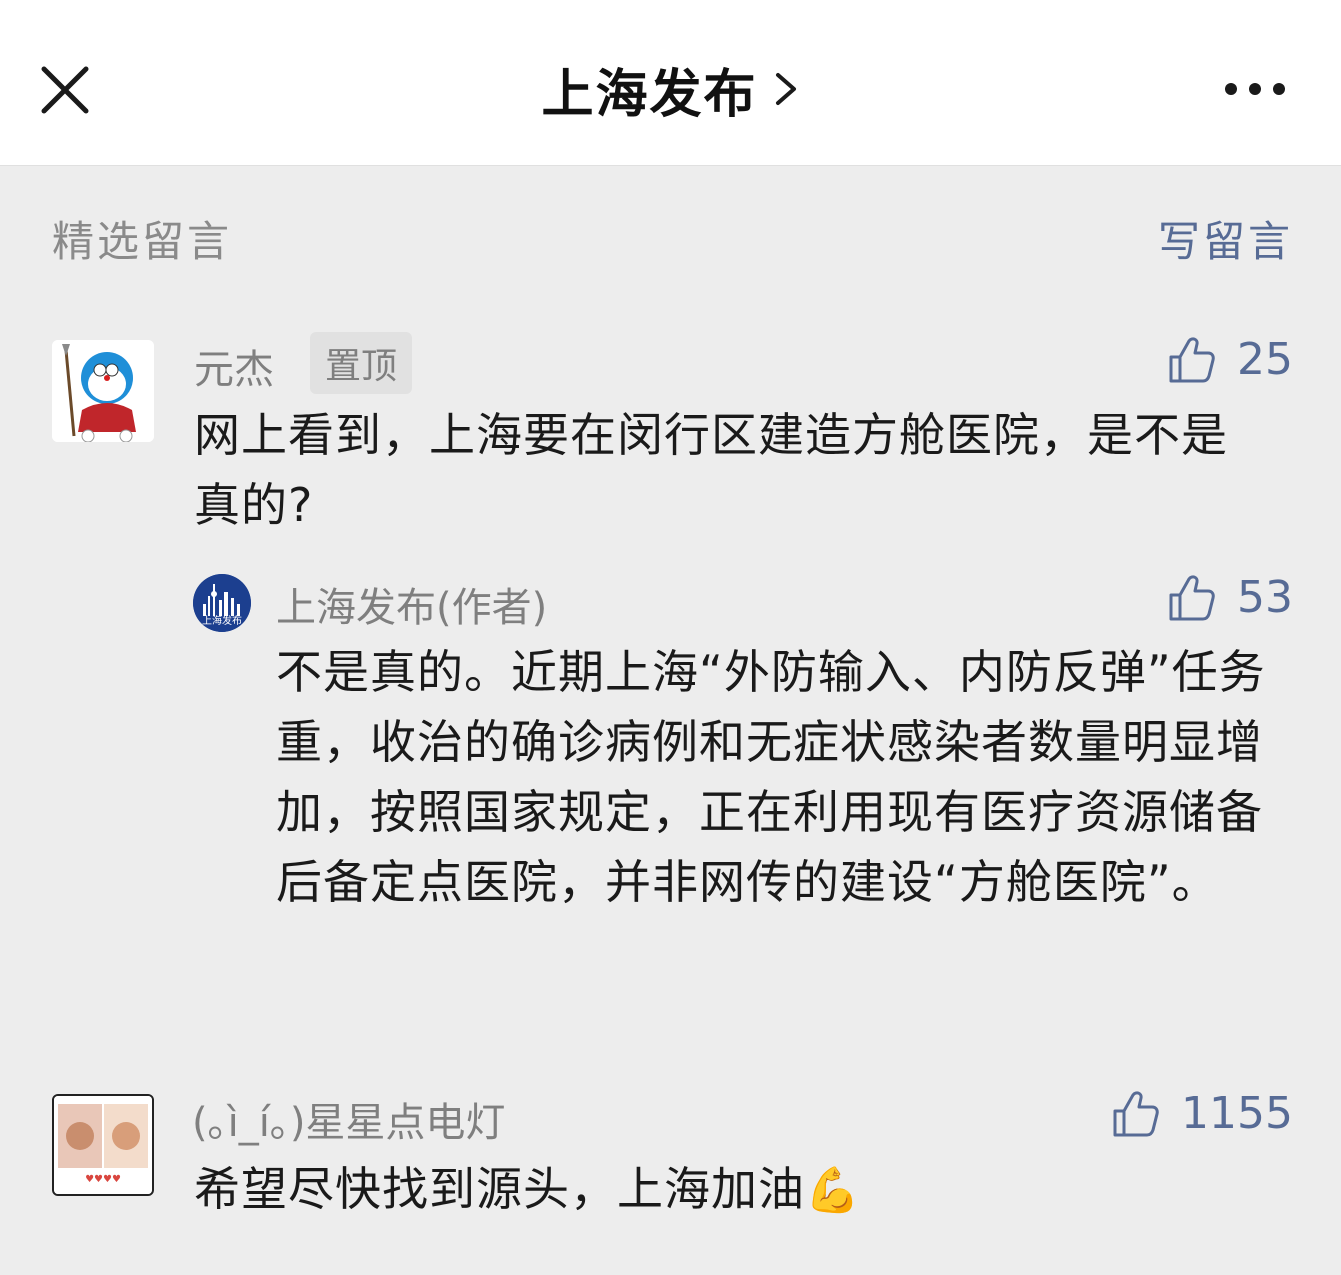 The width and height of the screenshot is (1341, 1275). Describe the element at coordinates (649, 94) in the screenshot. I see `page-title: 上海发布` at that location.